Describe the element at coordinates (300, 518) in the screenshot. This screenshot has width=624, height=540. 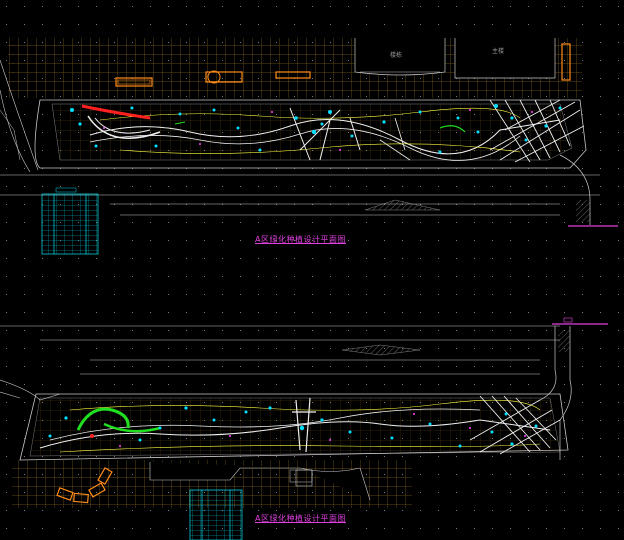
I see `bottom-plan-title: A区绿化种植设计平面图` at that location.